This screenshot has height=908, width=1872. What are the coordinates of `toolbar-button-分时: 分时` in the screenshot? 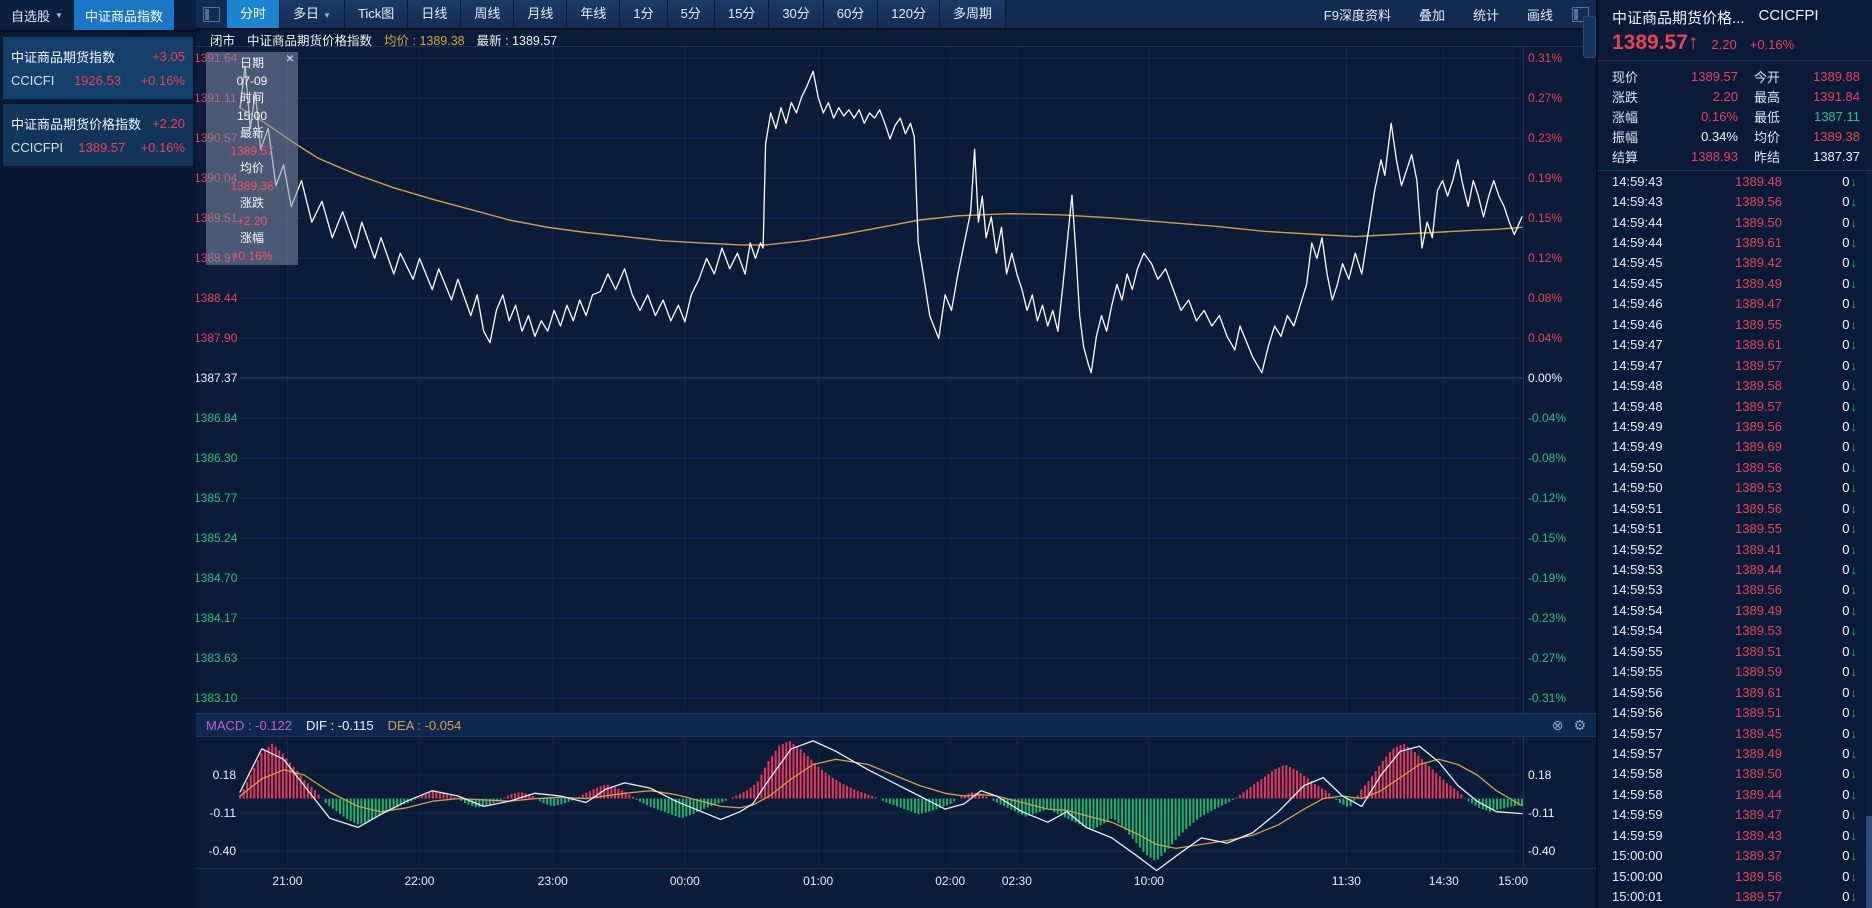 It's located at (254, 14).